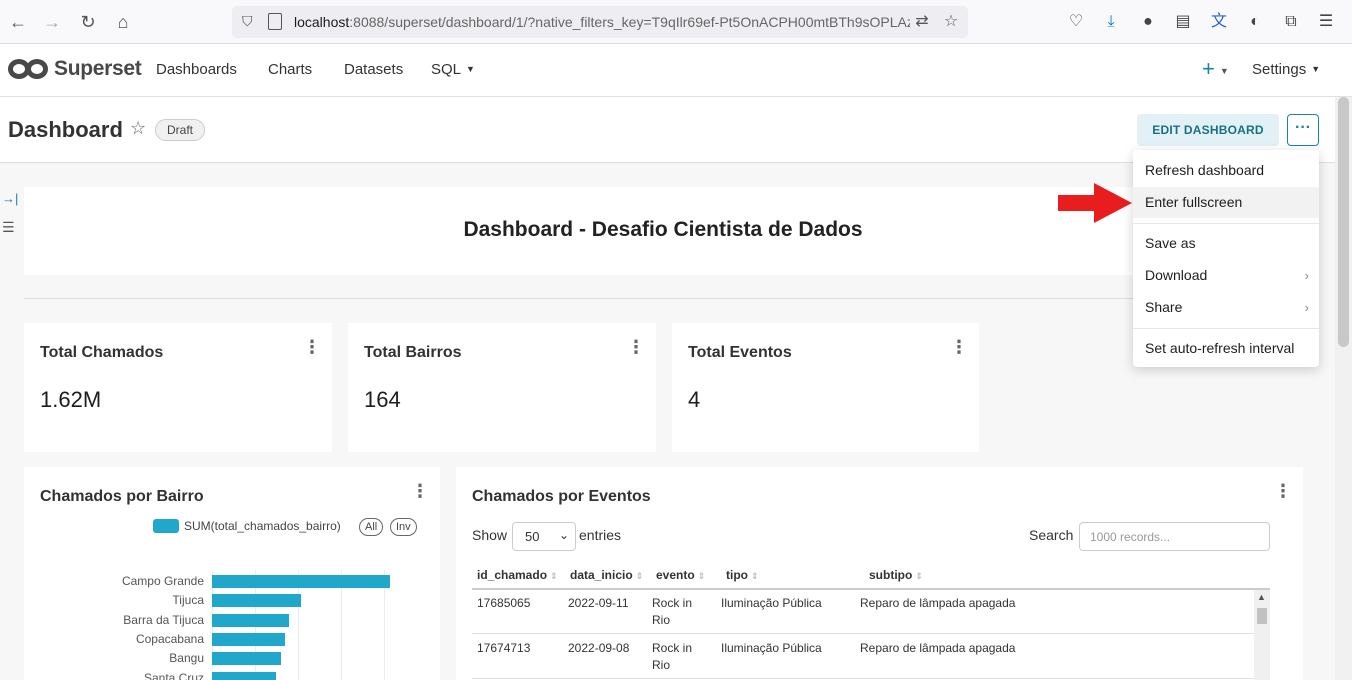  I want to click on bar-category-label: Bangu, so click(186, 658).